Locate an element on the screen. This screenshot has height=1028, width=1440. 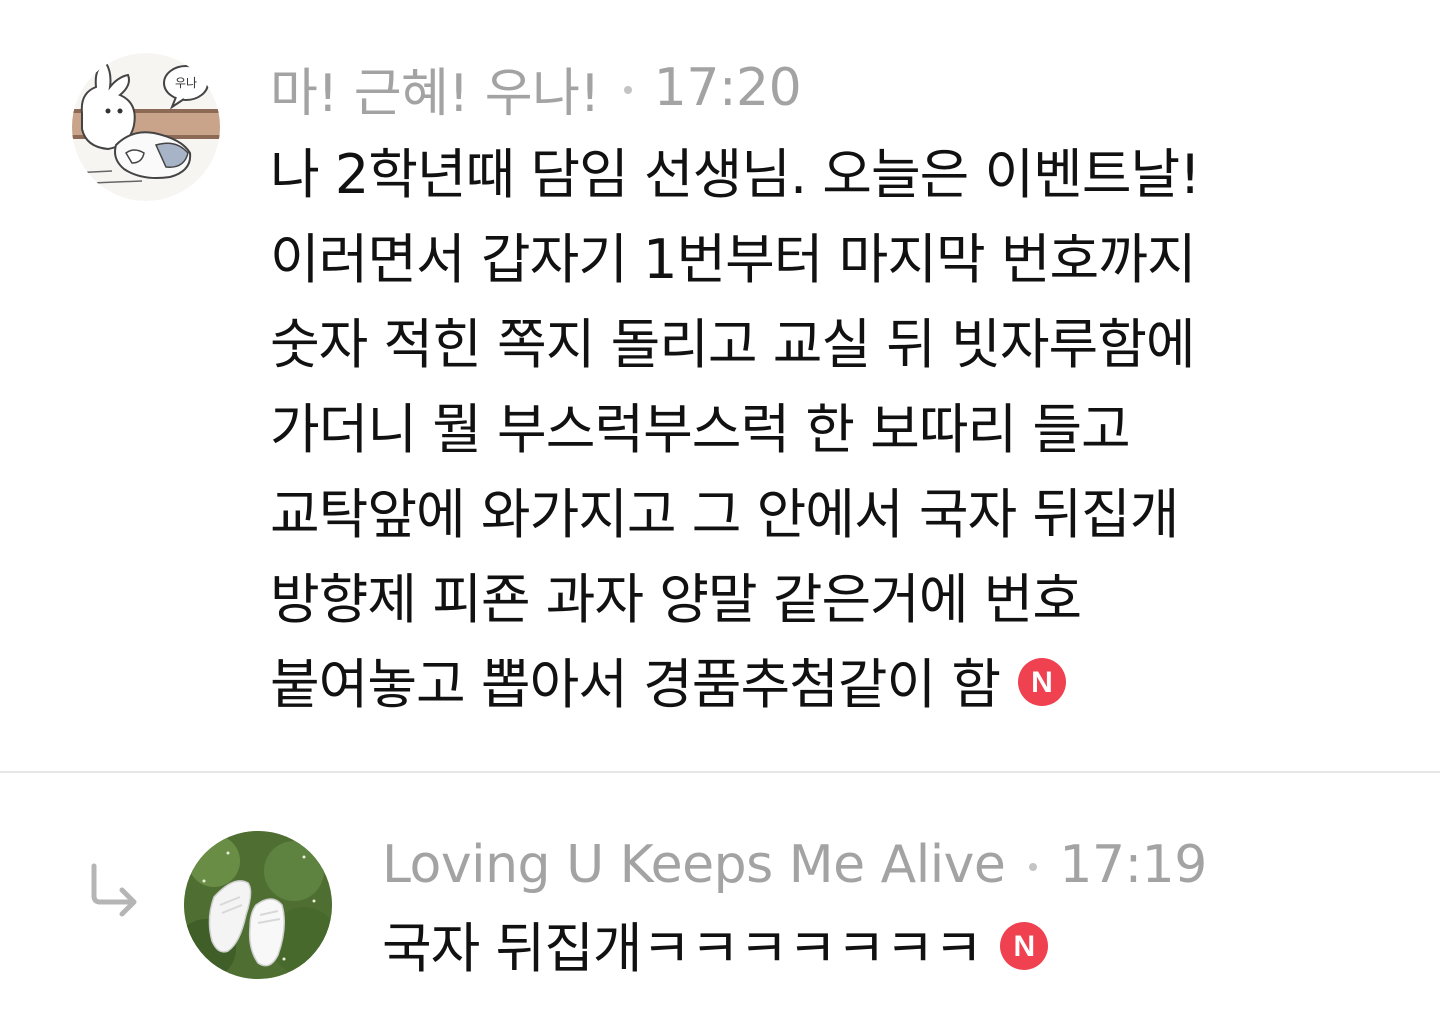
comment-line: 이러면서 갑자기 1번부터 마지막 번호까지 is located at coordinates (733, 259).